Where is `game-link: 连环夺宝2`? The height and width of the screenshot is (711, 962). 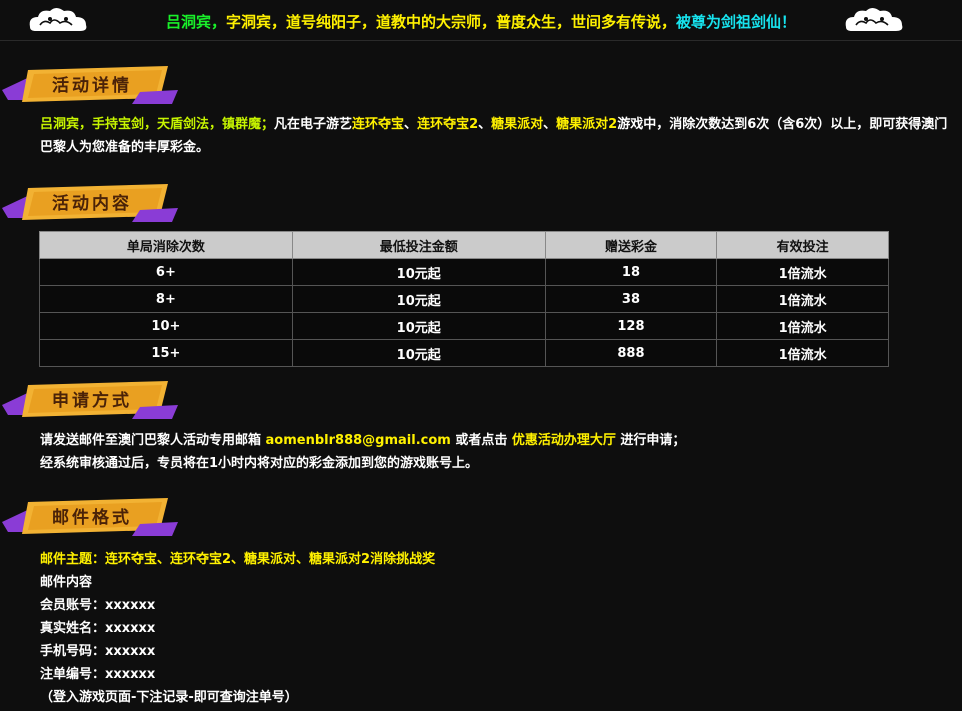 game-link: 连环夺宝2 is located at coordinates (447, 124).